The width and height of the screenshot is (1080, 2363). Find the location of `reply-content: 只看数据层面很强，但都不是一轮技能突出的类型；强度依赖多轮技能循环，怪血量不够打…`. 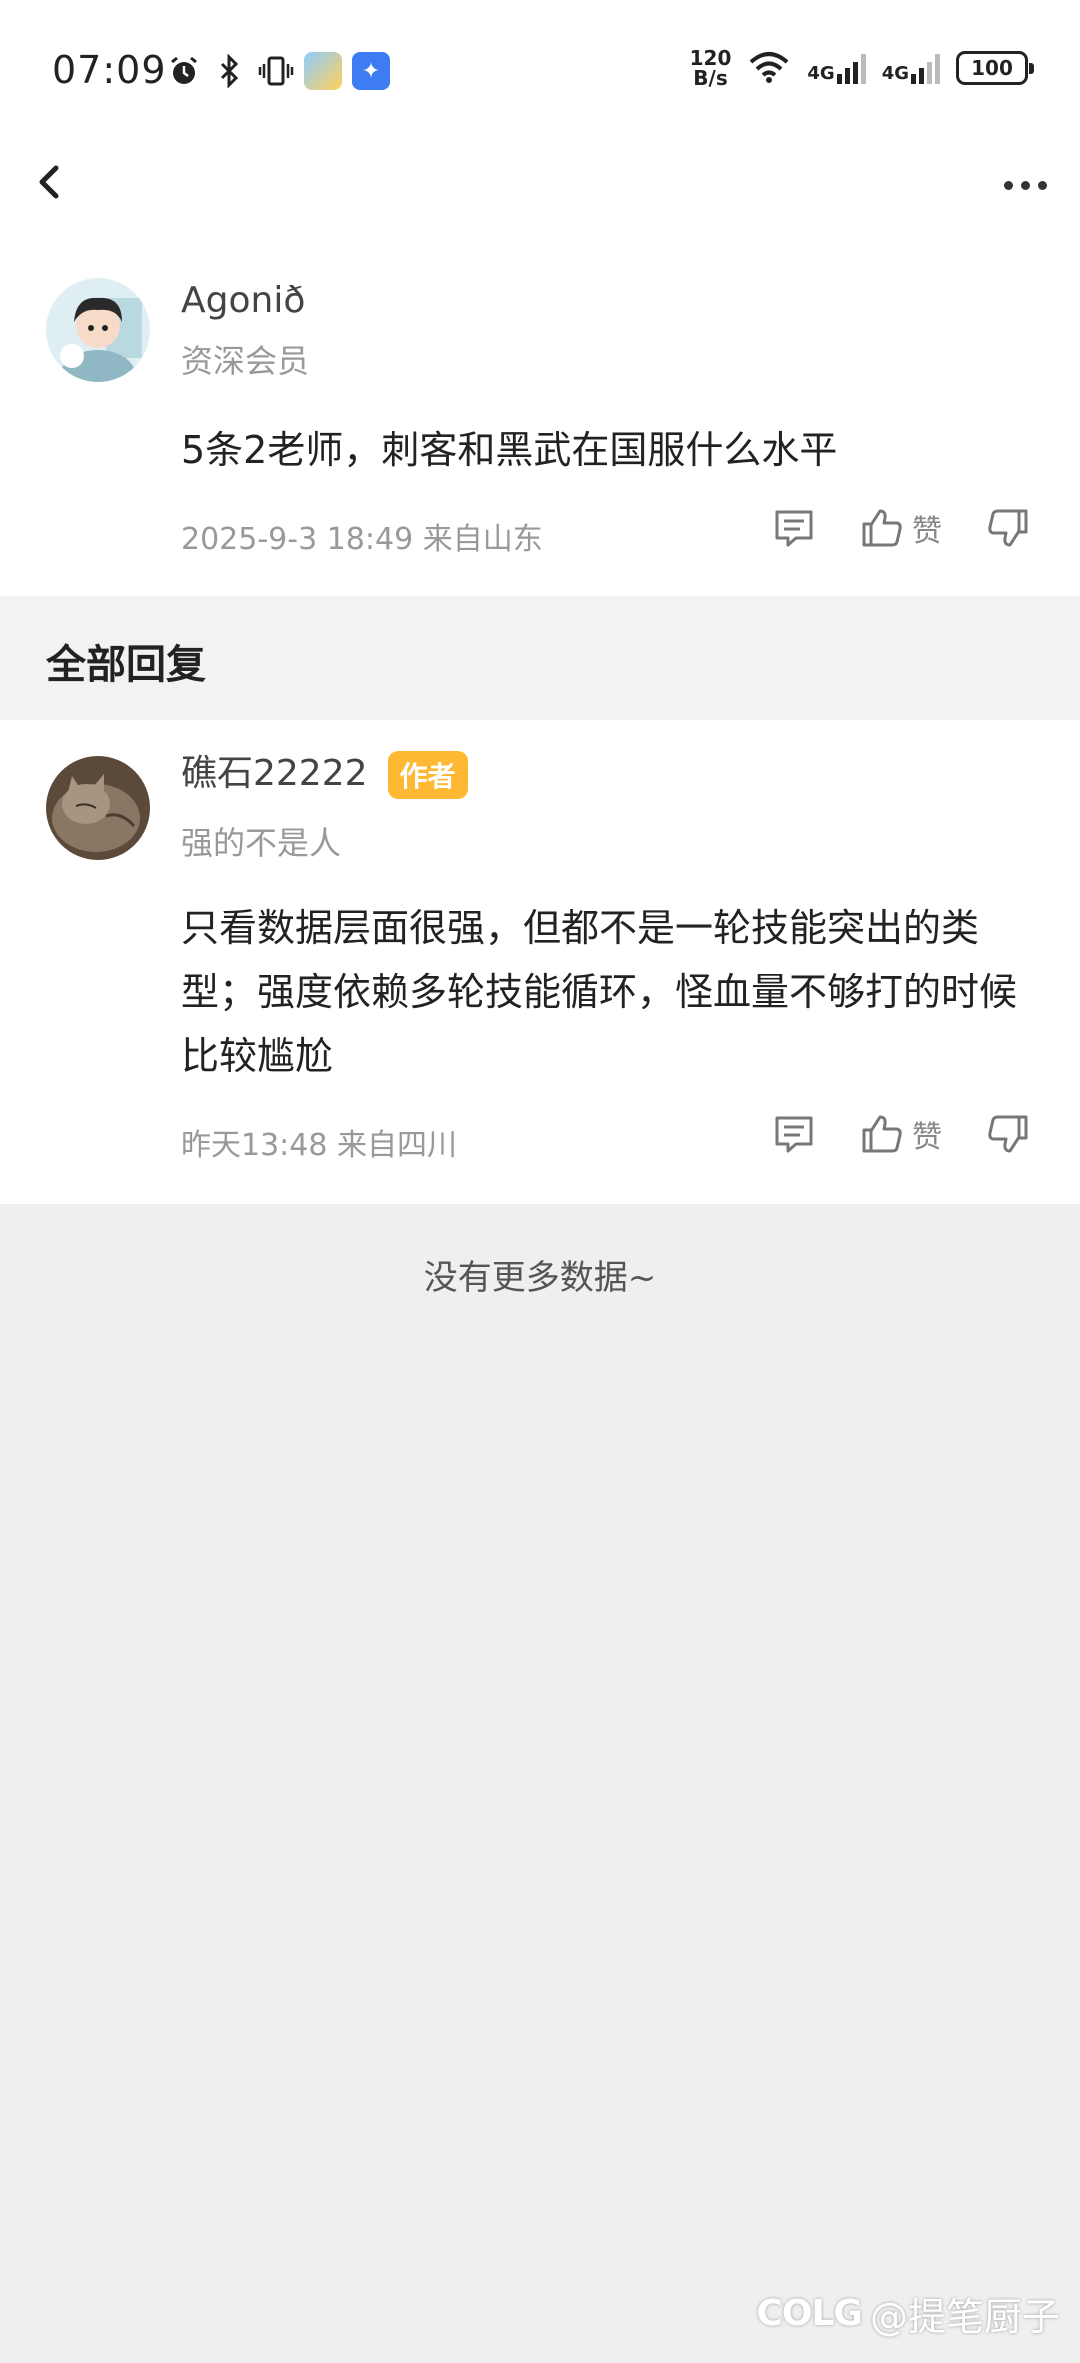

reply-content: 只看数据层面很强，但都不是一轮技能突出的类型；强度依赖多轮技能循环，怪血量不够打… is located at coordinates (599, 992).